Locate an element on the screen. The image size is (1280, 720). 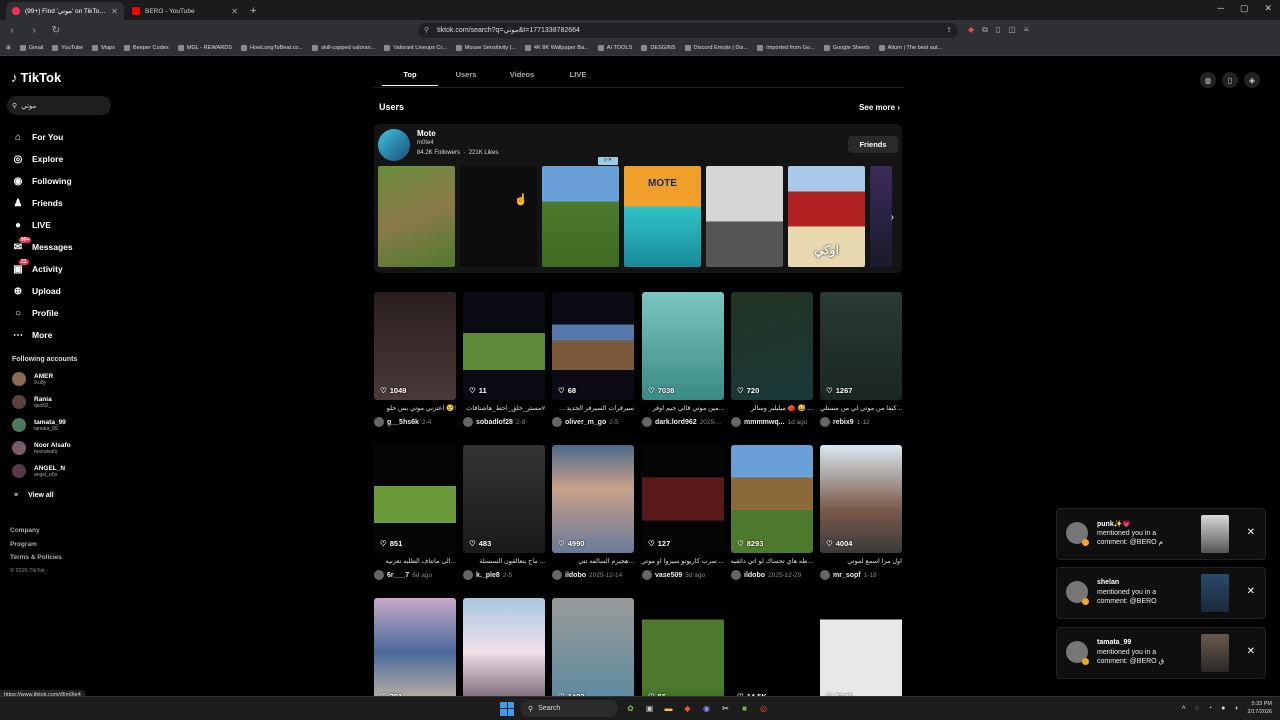
tab-youtube: BERO - YouTube ✕ is located at coordinates (185, 11).